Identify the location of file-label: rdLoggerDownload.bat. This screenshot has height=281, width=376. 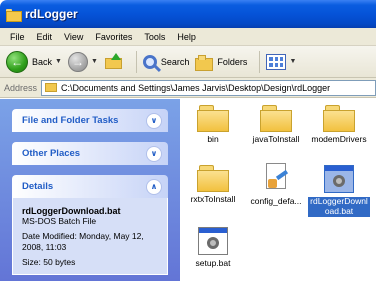
(339, 206).